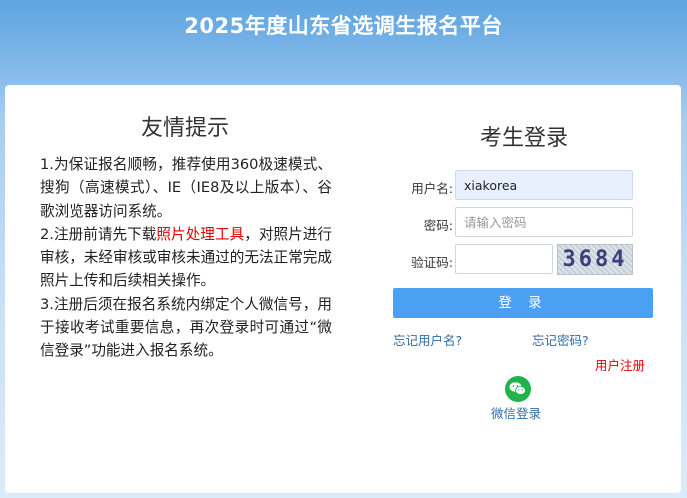  I want to click on forgot-password-link: 忘记密码?, so click(560, 339).